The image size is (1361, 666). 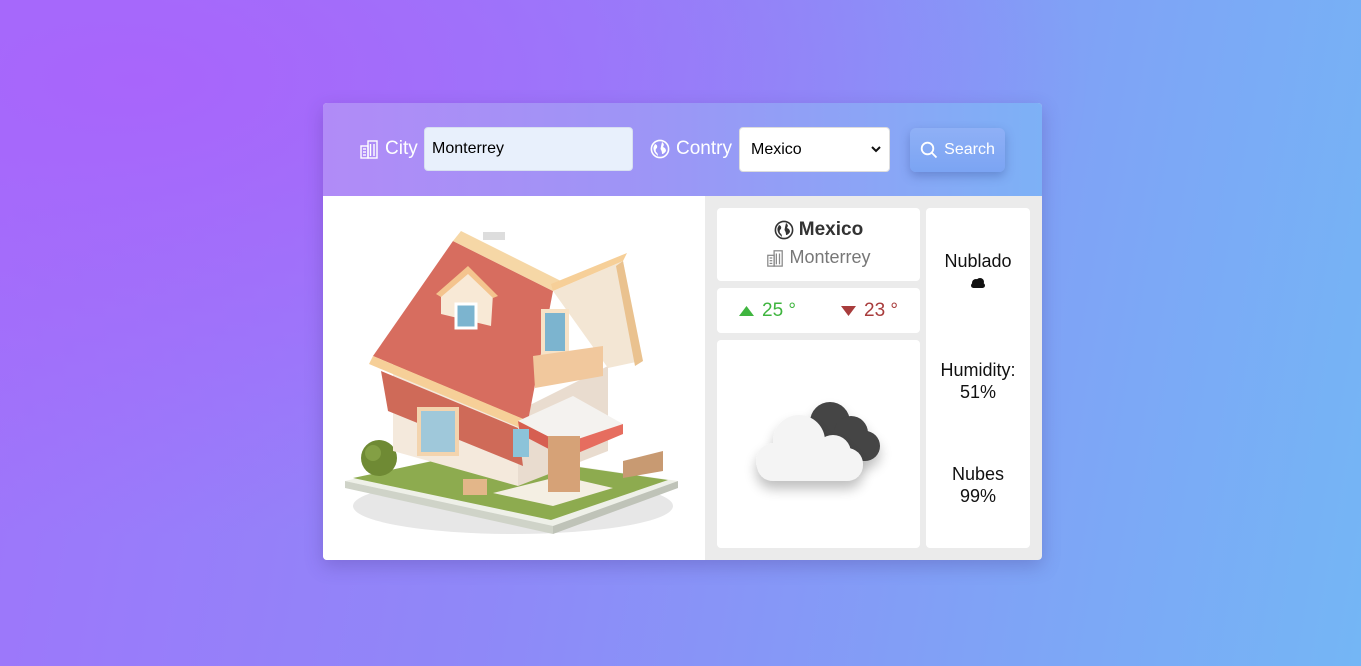 I want to click on humidity: Humidity: 51%, so click(x=978, y=381).